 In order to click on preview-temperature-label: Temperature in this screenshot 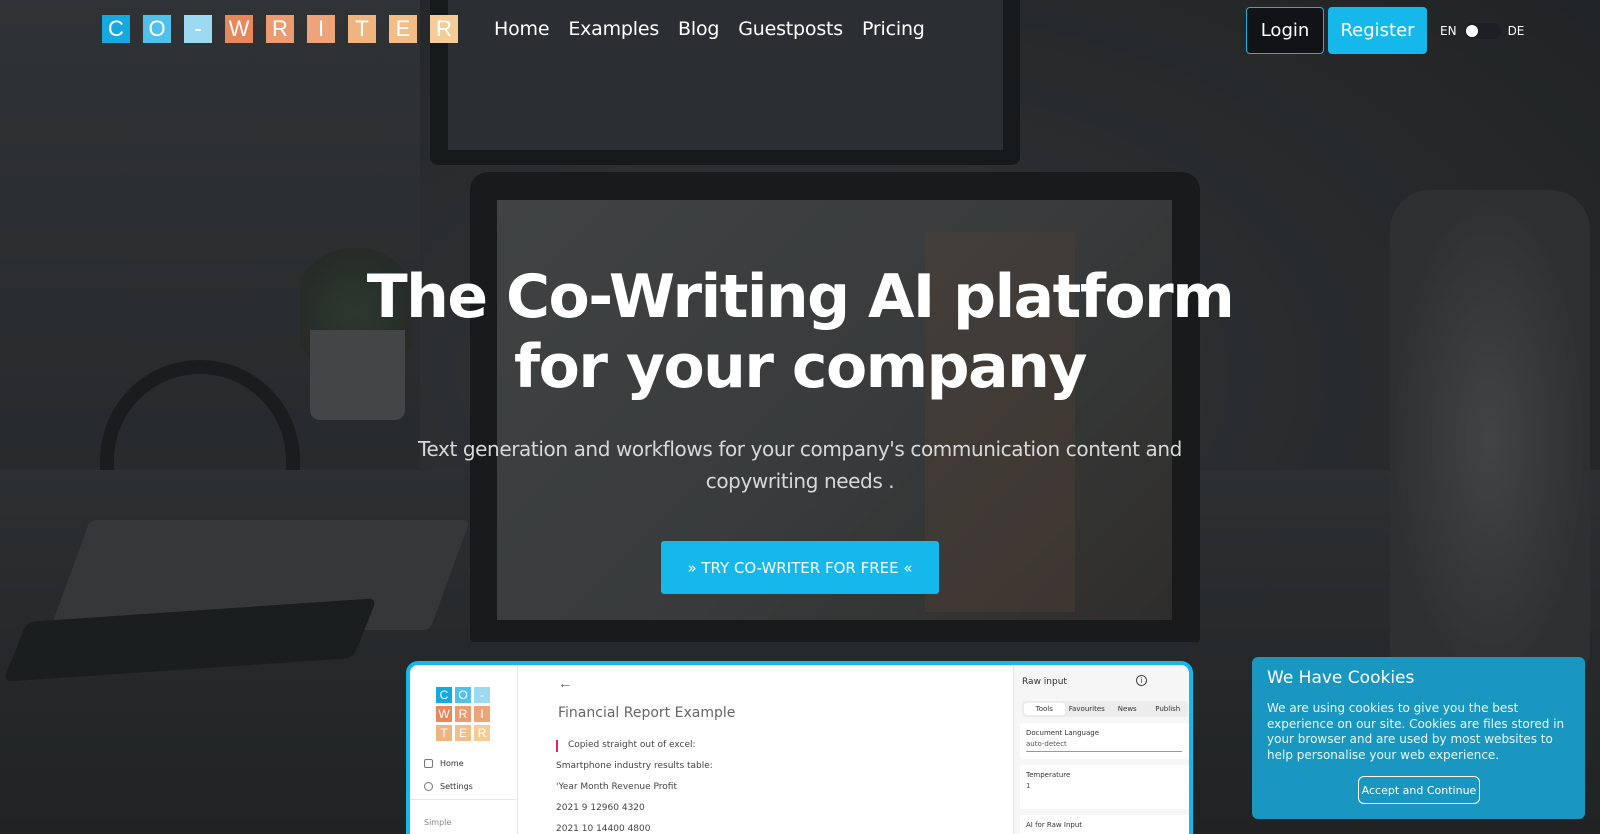, I will do `click(1048, 775)`.